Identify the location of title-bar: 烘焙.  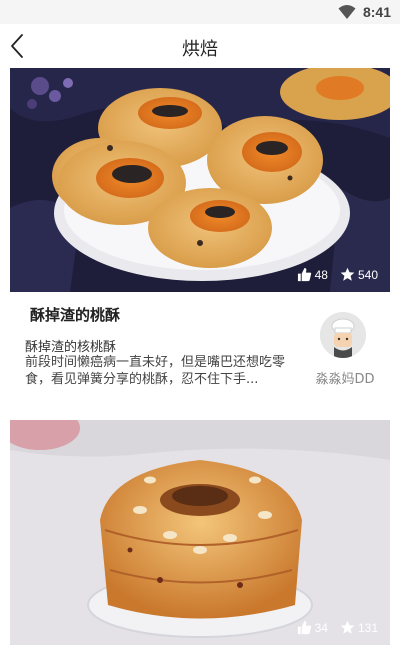
(200, 46).